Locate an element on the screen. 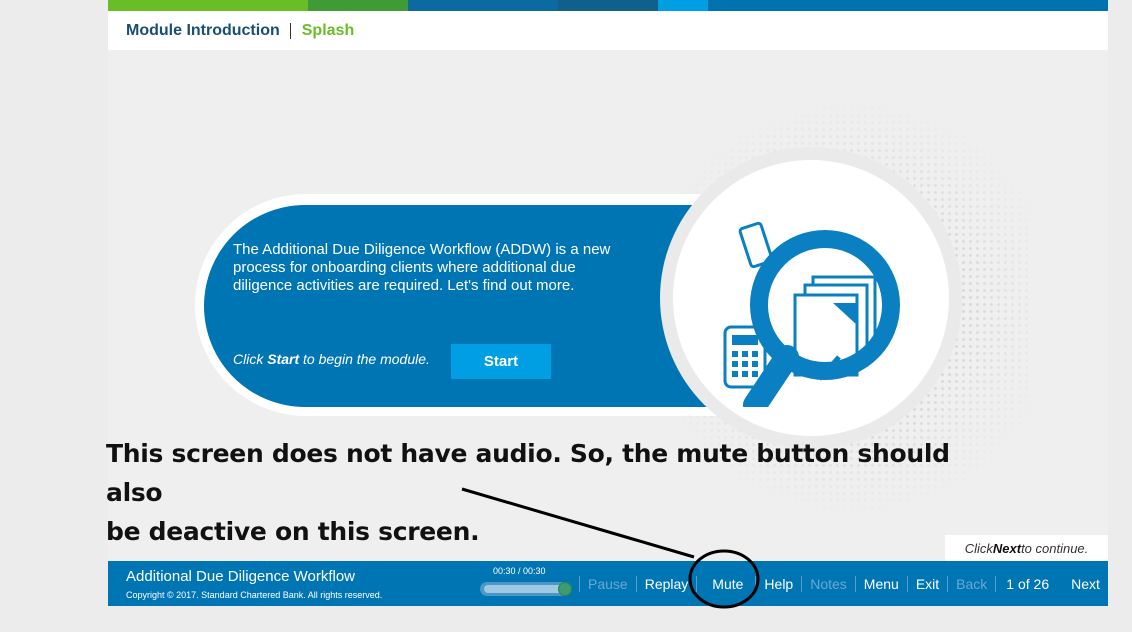 This screenshot has width=1132, height=632. notes-button: Notes is located at coordinates (828, 584).